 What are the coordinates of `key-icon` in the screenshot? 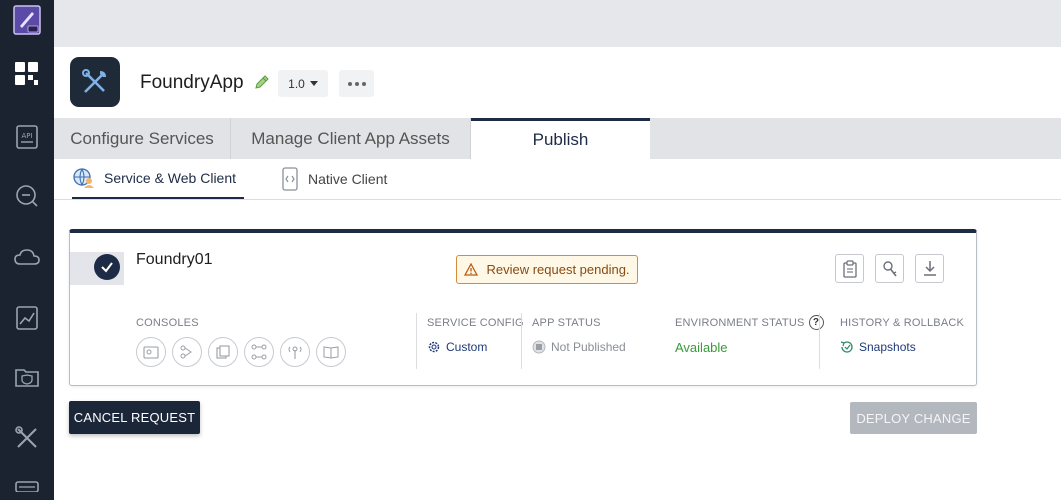 It's located at (889, 268).